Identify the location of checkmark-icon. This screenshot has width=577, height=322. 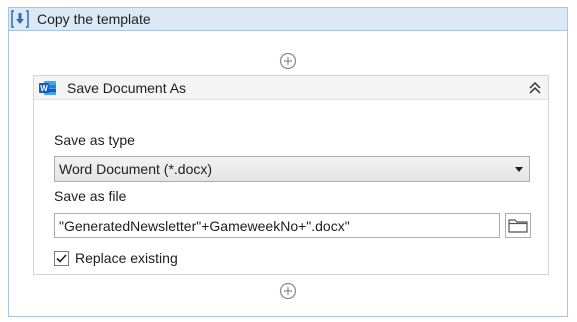
(61, 258).